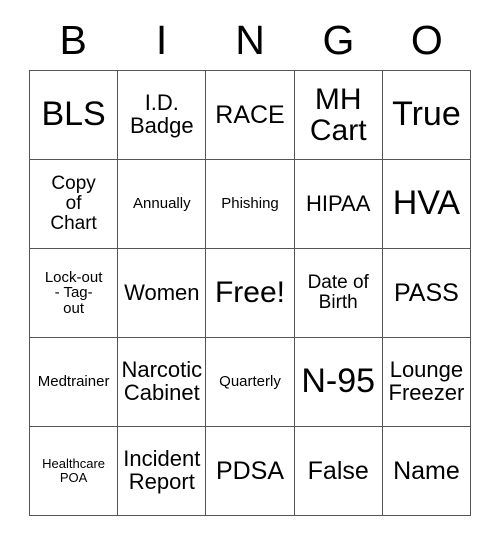 Image resolution: width=500 pixels, height=544 pixels. I want to click on bingo-cell-label: BLS, so click(73, 114).